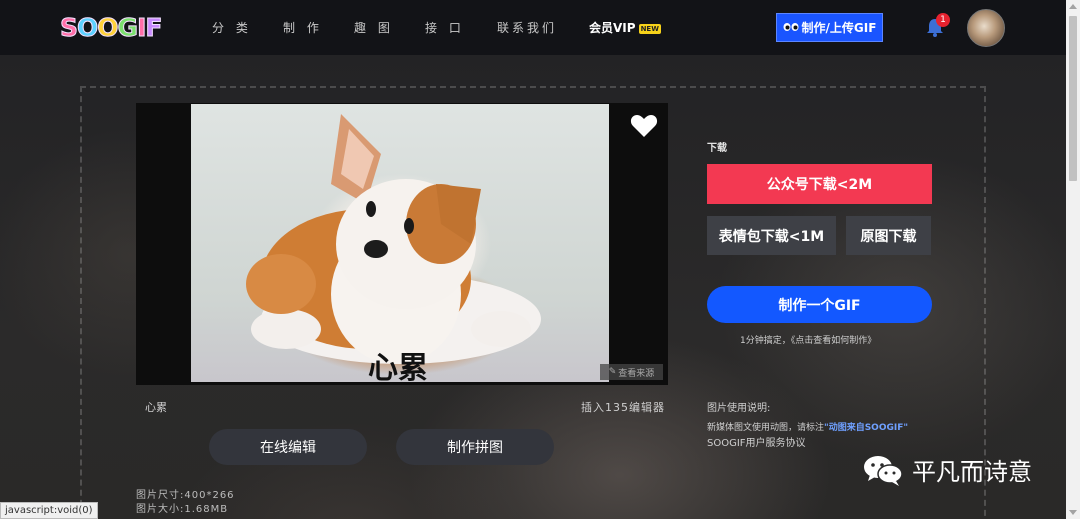 Image resolution: width=1080 pixels, height=519 pixels. What do you see at coordinates (866, 428) in the screenshot?
I see `soogif-attribution-link: "动图来自SOOGIF"` at bounding box center [866, 428].